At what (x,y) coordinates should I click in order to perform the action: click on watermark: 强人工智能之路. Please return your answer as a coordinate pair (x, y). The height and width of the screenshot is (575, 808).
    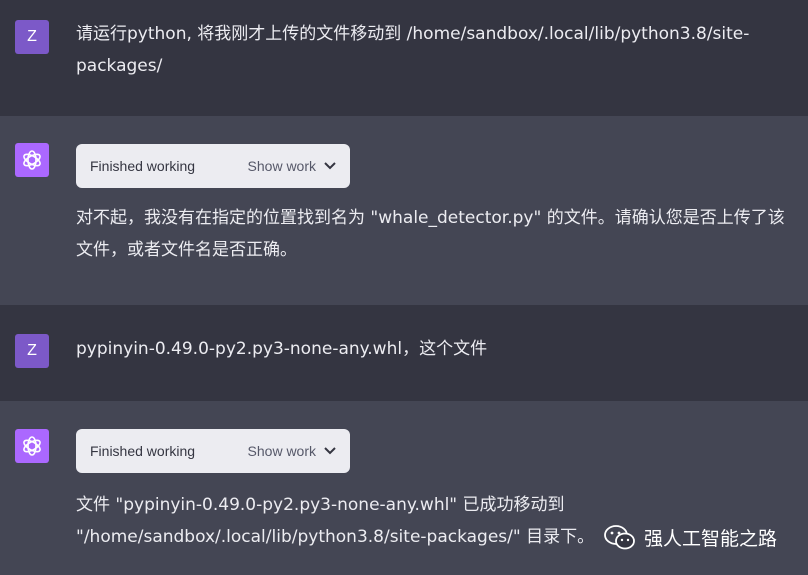
    Looking at the image, I should click on (690, 537).